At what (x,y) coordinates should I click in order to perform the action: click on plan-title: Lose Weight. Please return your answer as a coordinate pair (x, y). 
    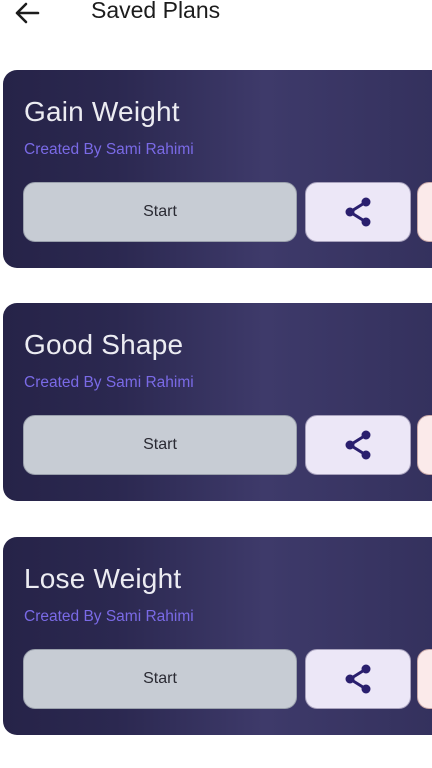
    Looking at the image, I should click on (103, 578).